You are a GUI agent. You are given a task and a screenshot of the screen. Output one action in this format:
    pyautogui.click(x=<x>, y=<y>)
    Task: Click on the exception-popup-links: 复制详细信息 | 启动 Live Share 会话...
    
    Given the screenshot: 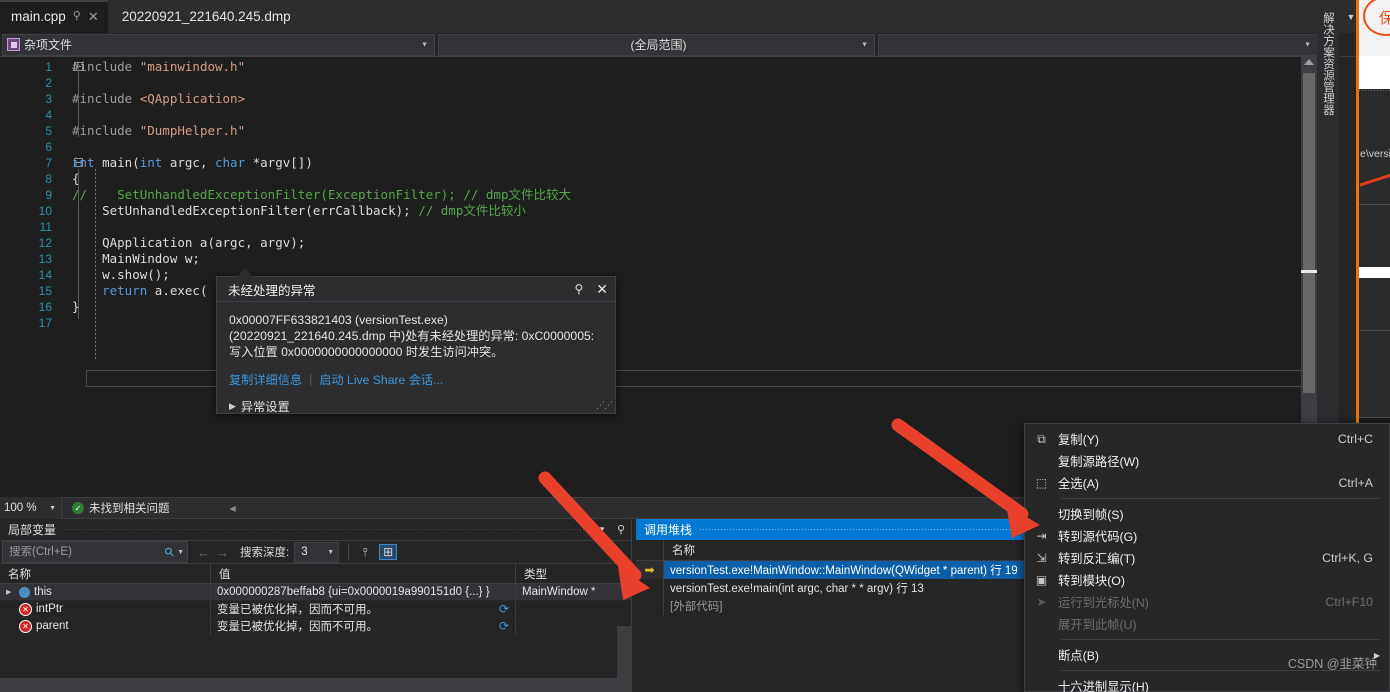 What is the action you would take?
    pyautogui.click(x=416, y=379)
    